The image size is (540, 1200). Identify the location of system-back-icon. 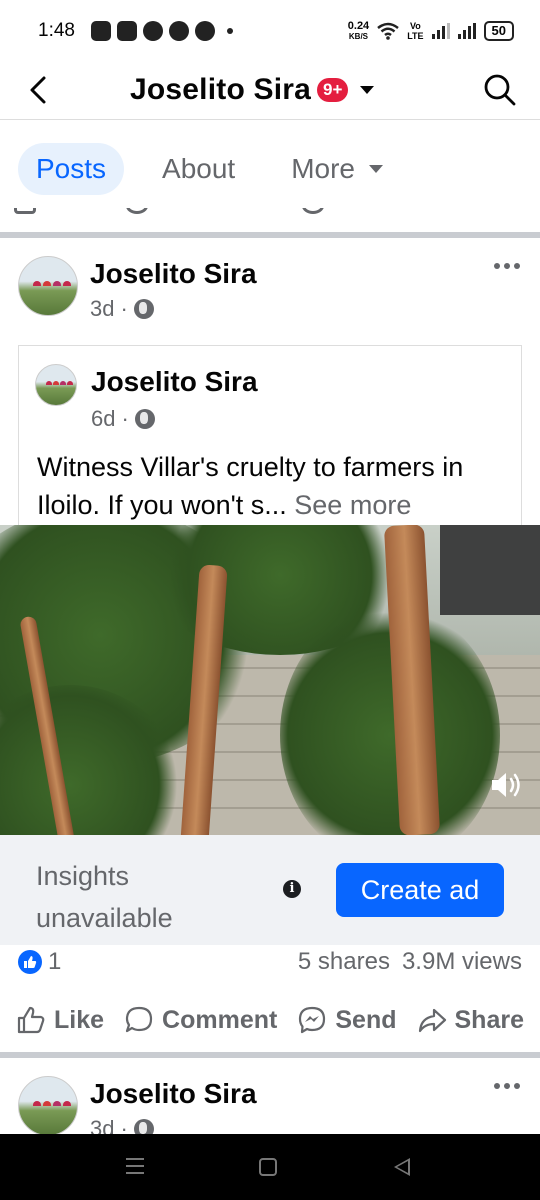
(402, 1167).